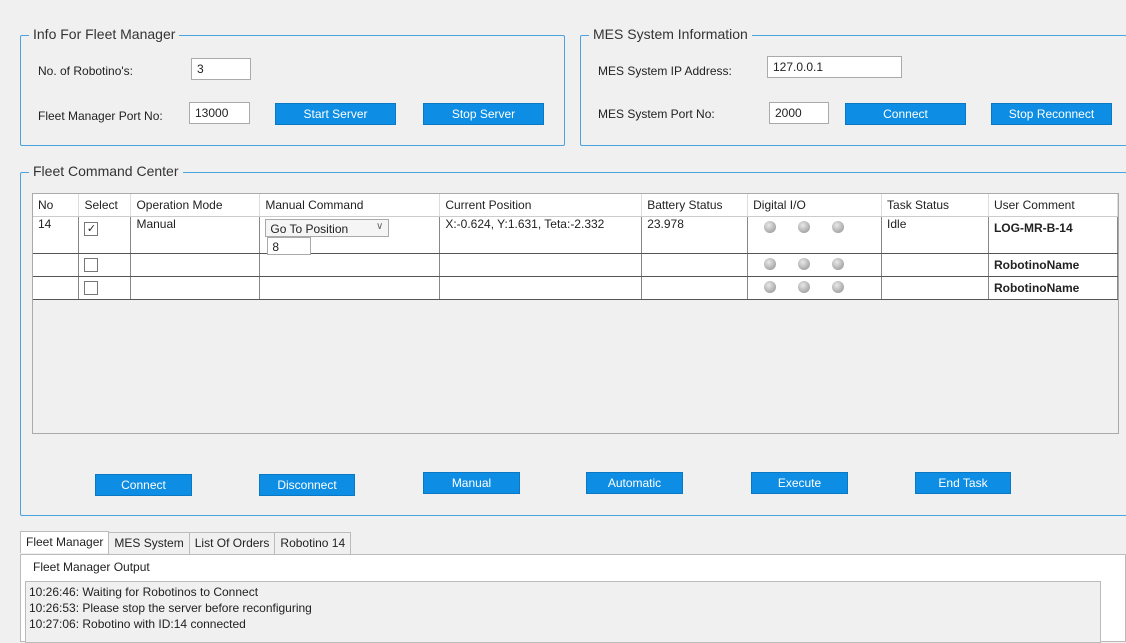 The height and width of the screenshot is (643, 1126). I want to click on manual-command-select: Go To Position ∨, so click(327, 228).